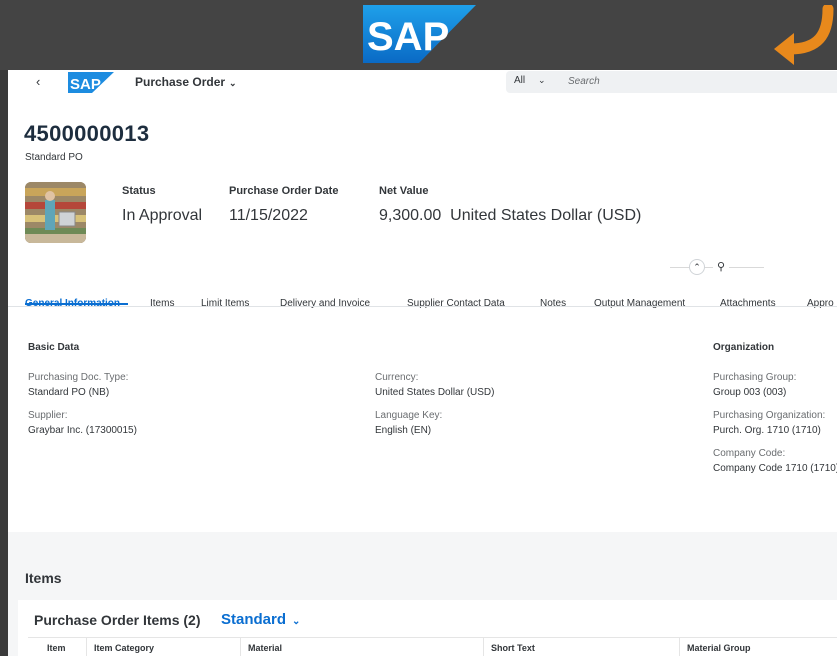 This screenshot has height=656, width=837. What do you see at coordinates (38, 81) in the screenshot?
I see `chevron-left-icon: ‹` at bounding box center [38, 81].